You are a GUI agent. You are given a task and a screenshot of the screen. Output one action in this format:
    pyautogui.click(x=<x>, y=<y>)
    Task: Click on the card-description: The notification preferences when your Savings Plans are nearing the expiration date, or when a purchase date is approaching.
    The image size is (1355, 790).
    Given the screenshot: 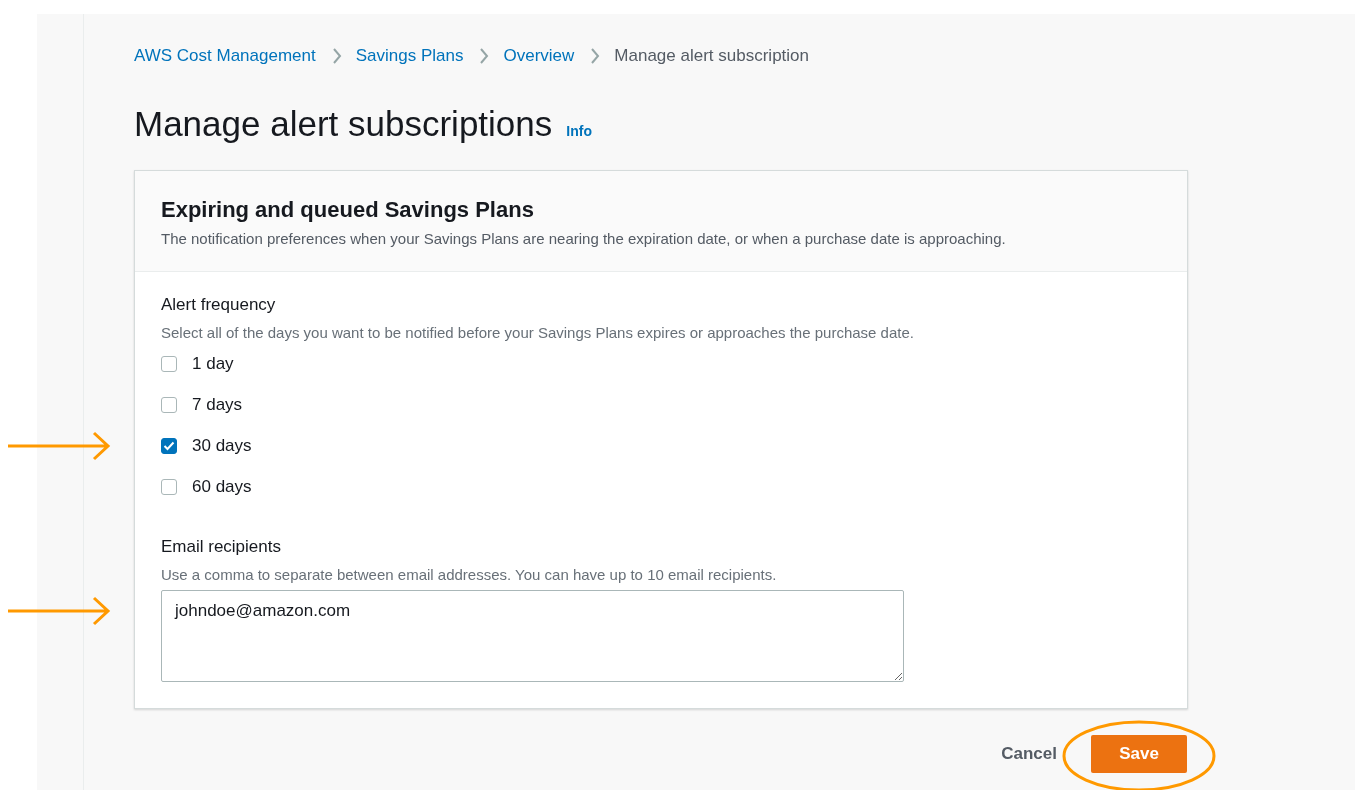 What is the action you would take?
    pyautogui.click(x=584, y=238)
    